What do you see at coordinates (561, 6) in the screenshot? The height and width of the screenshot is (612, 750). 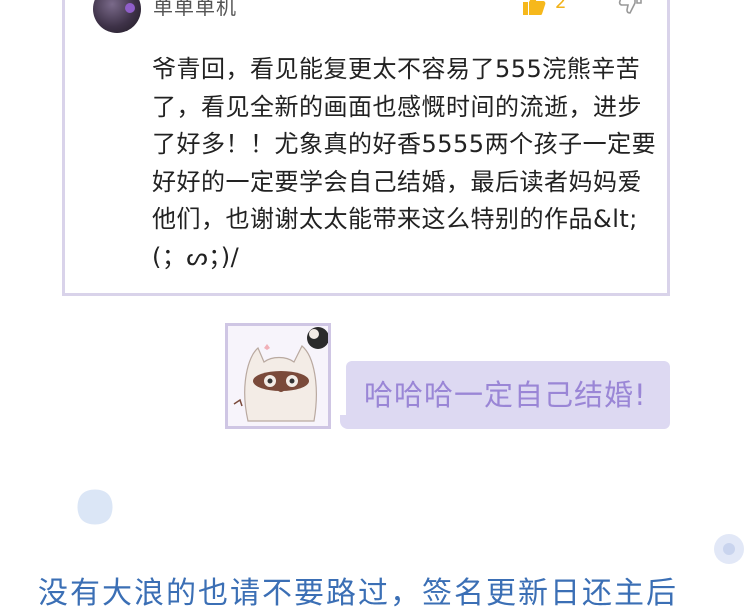 I see `like-count: 2` at bounding box center [561, 6].